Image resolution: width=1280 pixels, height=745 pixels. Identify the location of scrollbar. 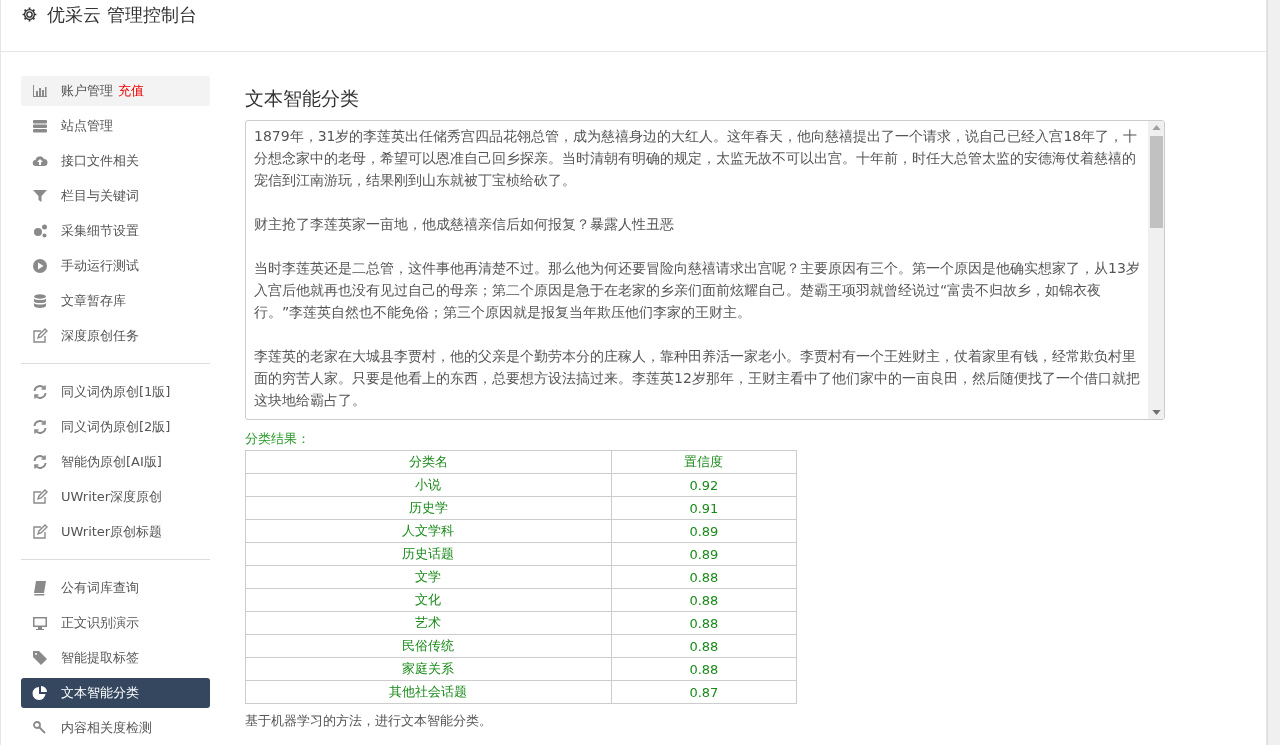
(1156, 270).